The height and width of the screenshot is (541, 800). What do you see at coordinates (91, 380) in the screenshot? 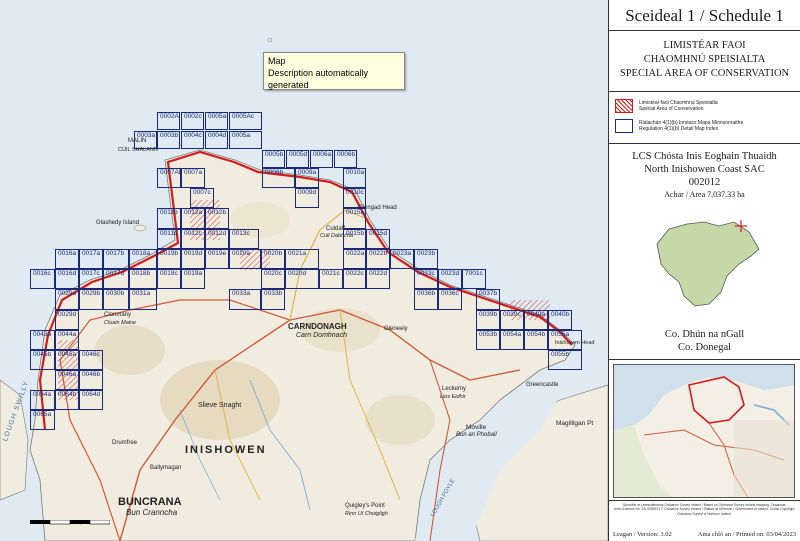
I see `index-tile: 0046b` at bounding box center [91, 380].